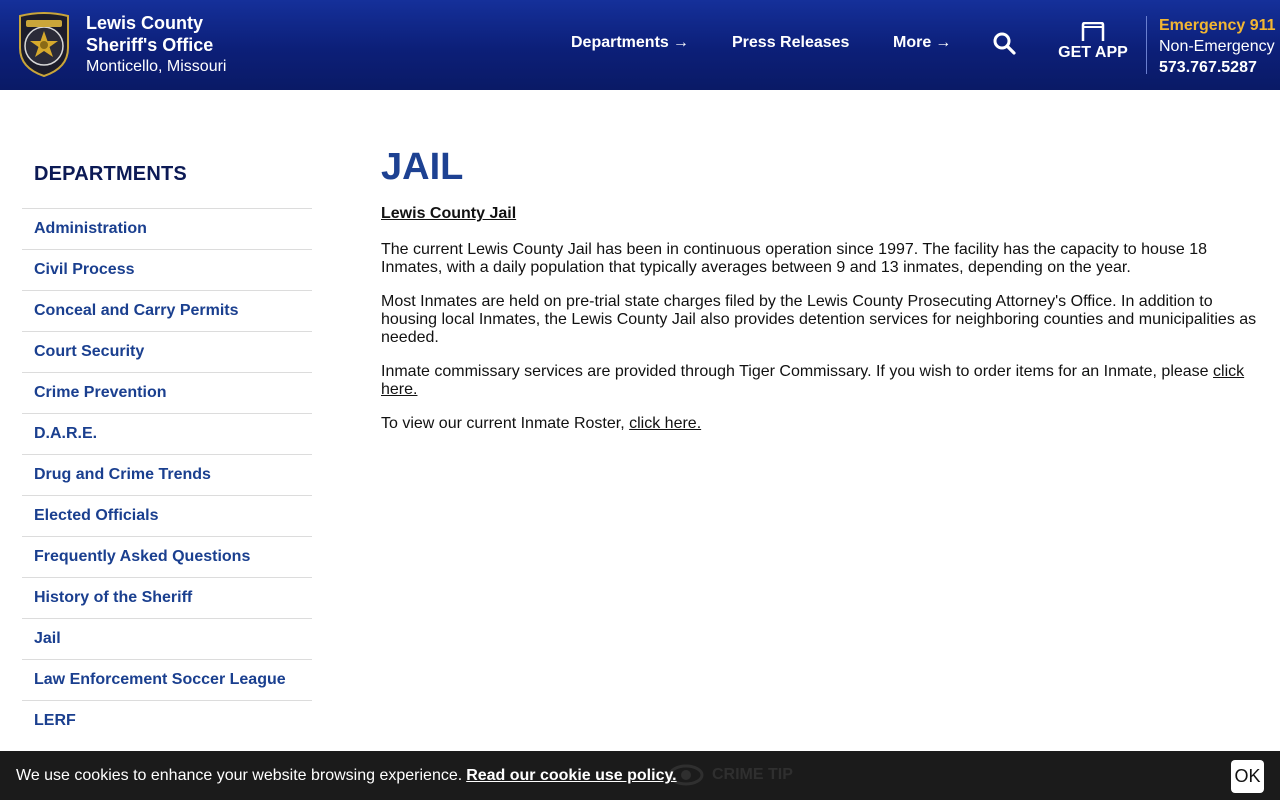 Image resolution: width=1280 pixels, height=800 pixels. Describe the element at coordinates (96, 516) in the screenshot. I see `sidebar-item-elected-officials: Elected Officials` at that location.